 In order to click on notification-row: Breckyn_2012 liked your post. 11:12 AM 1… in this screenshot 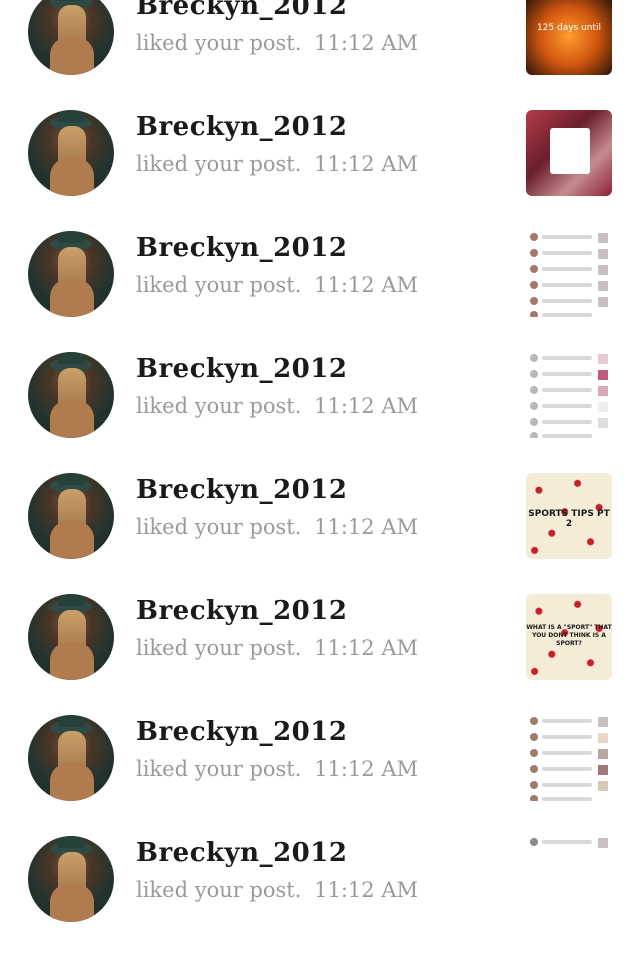, I will do `click(320, 55)`.